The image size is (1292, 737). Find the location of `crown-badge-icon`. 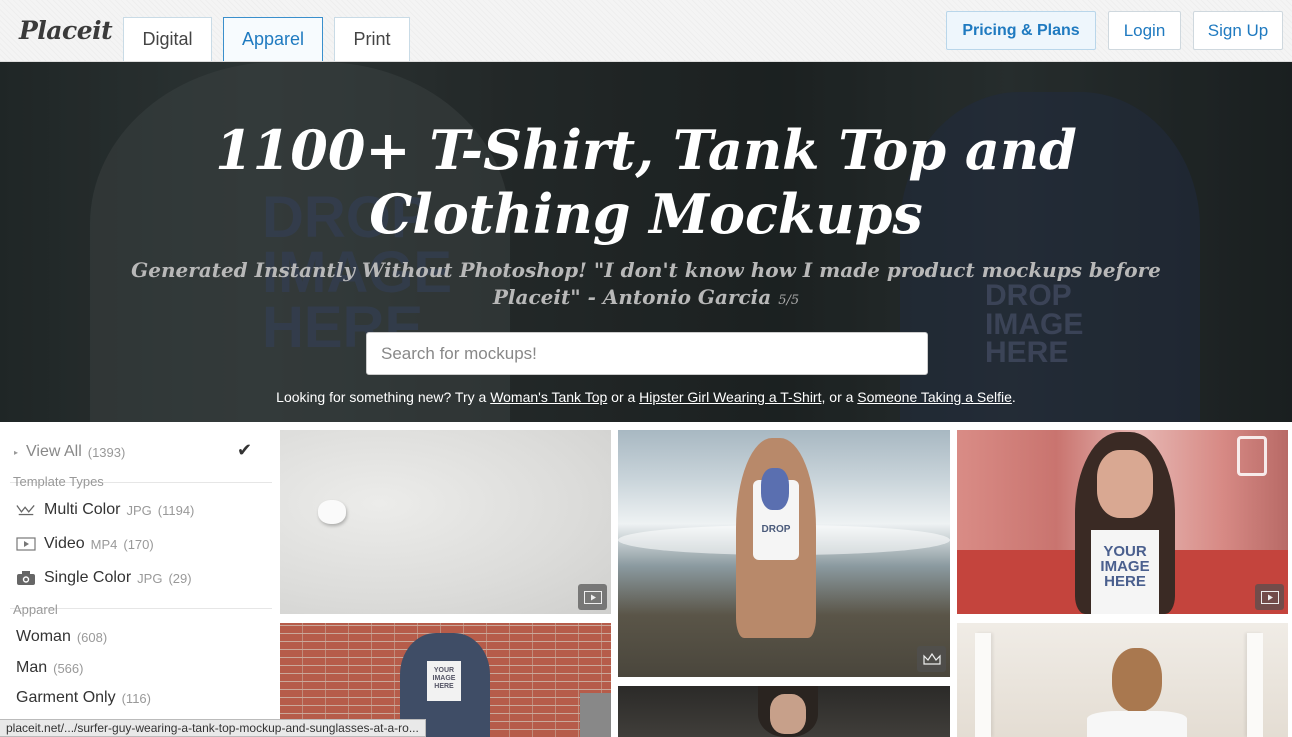

crown-badge-icon is located at coordinates (931, 659).